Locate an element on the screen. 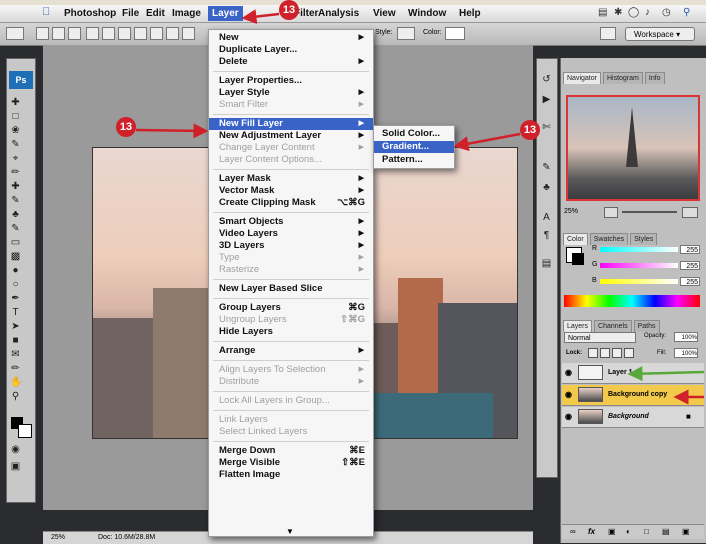  arrow-to-gradient is located at coordinates (487, 142).